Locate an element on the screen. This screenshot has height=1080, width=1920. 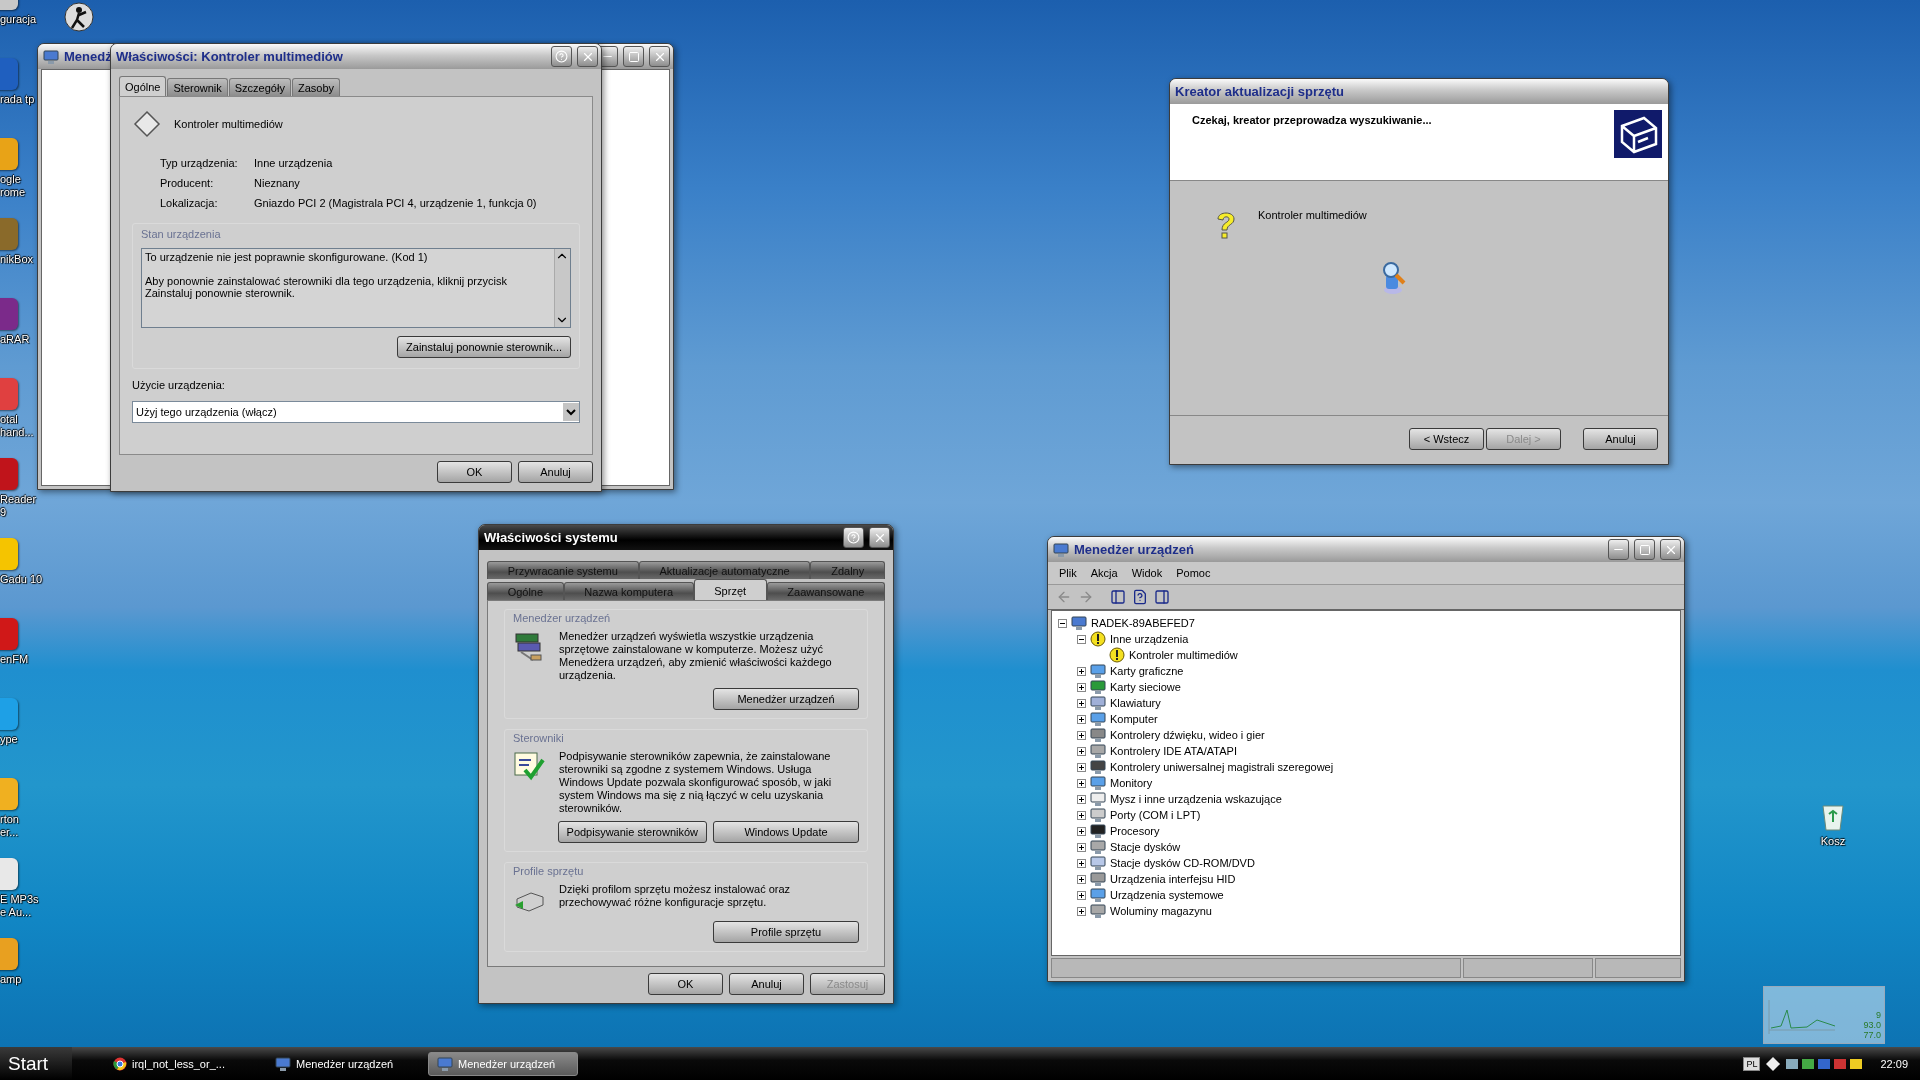
tree-item: Procesory is located at coordinates (1135, 831).